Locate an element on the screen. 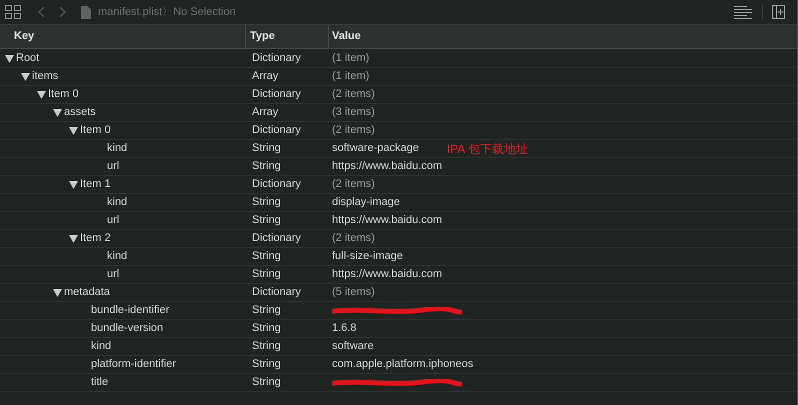  lines-icon is located at coordinates (743, 12).